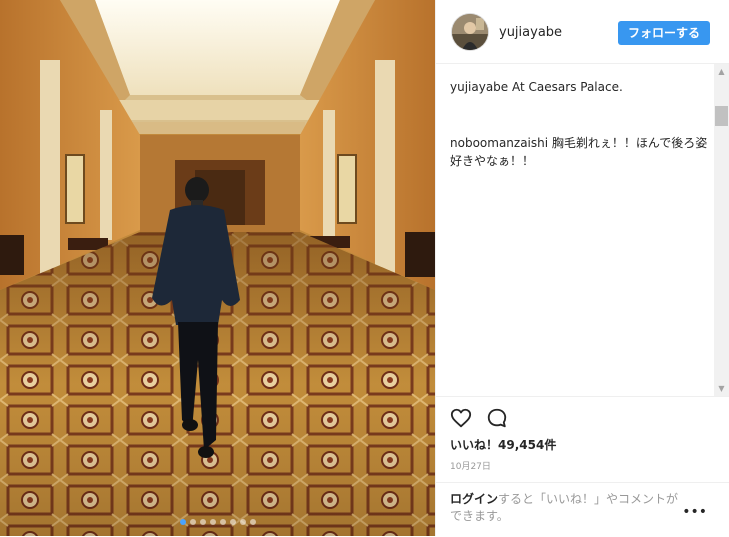  What do you see at coordinates (461, 418) in the screenshot?
I see `heart-icon` at bounding box center [461, 418].